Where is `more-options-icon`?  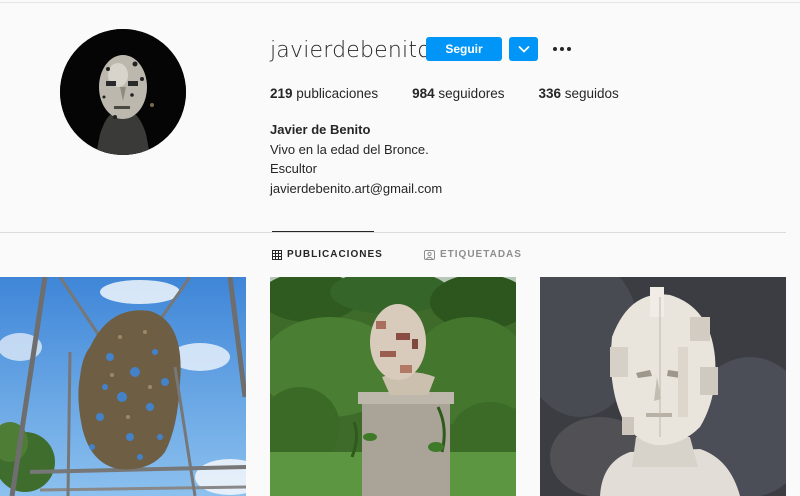 more-options-icon is located at coordinates (562, 49).